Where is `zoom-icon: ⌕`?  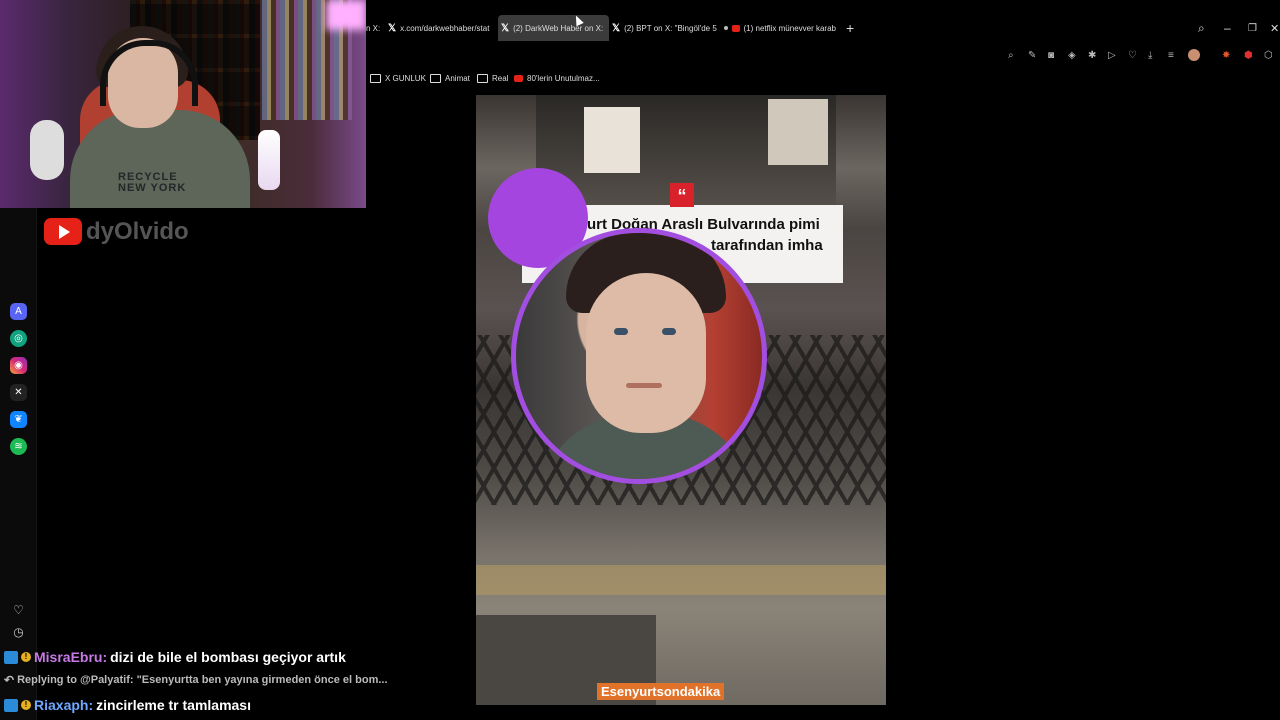
zoom-icon: ⌕ is located at coordinates (1011, 55).